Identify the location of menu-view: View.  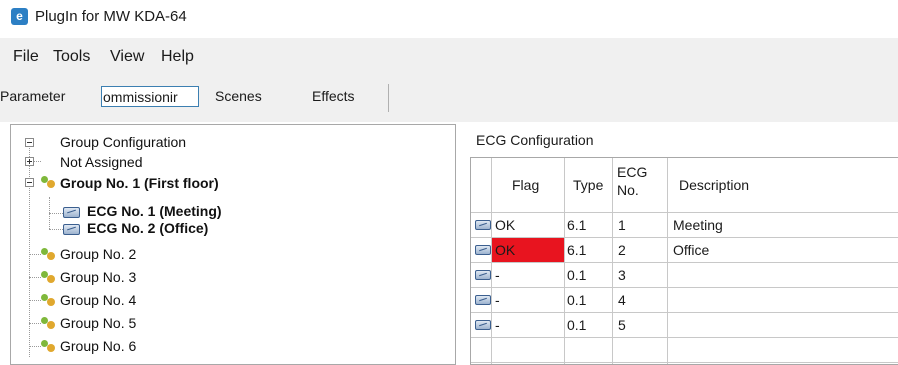
(127, 57).